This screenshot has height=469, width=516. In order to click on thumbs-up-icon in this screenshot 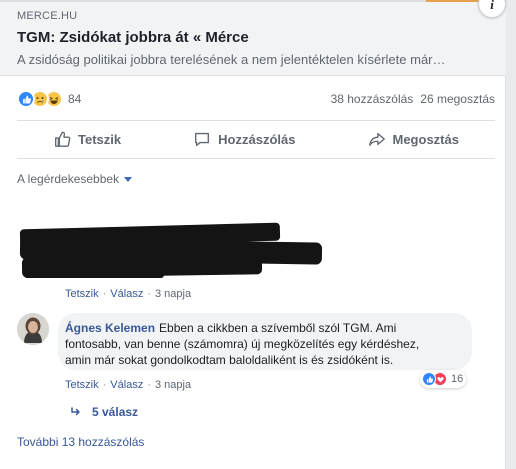, I will do `click(63, 139)`.